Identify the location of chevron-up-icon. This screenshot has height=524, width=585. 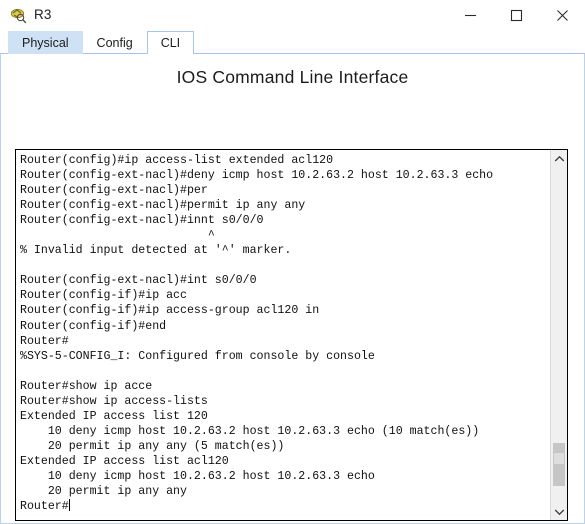
(559, 158).